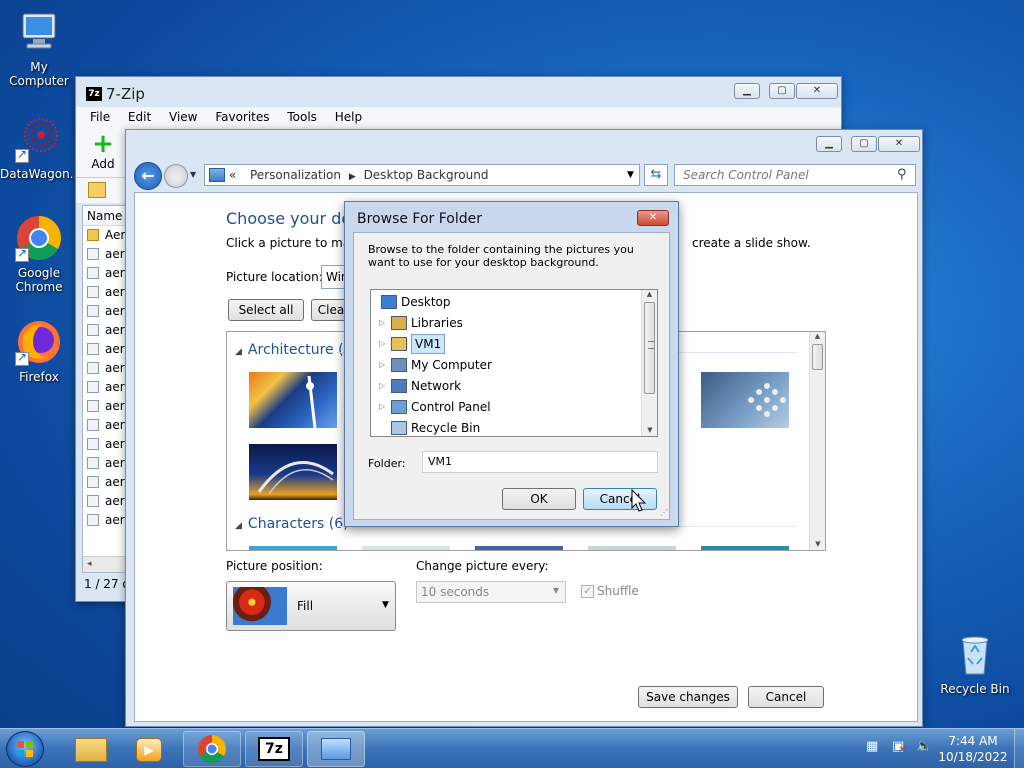  Describe the element at coordinates (505, 386) in the screenshot. I see `tree-item-network: ▷ Network` at that location.